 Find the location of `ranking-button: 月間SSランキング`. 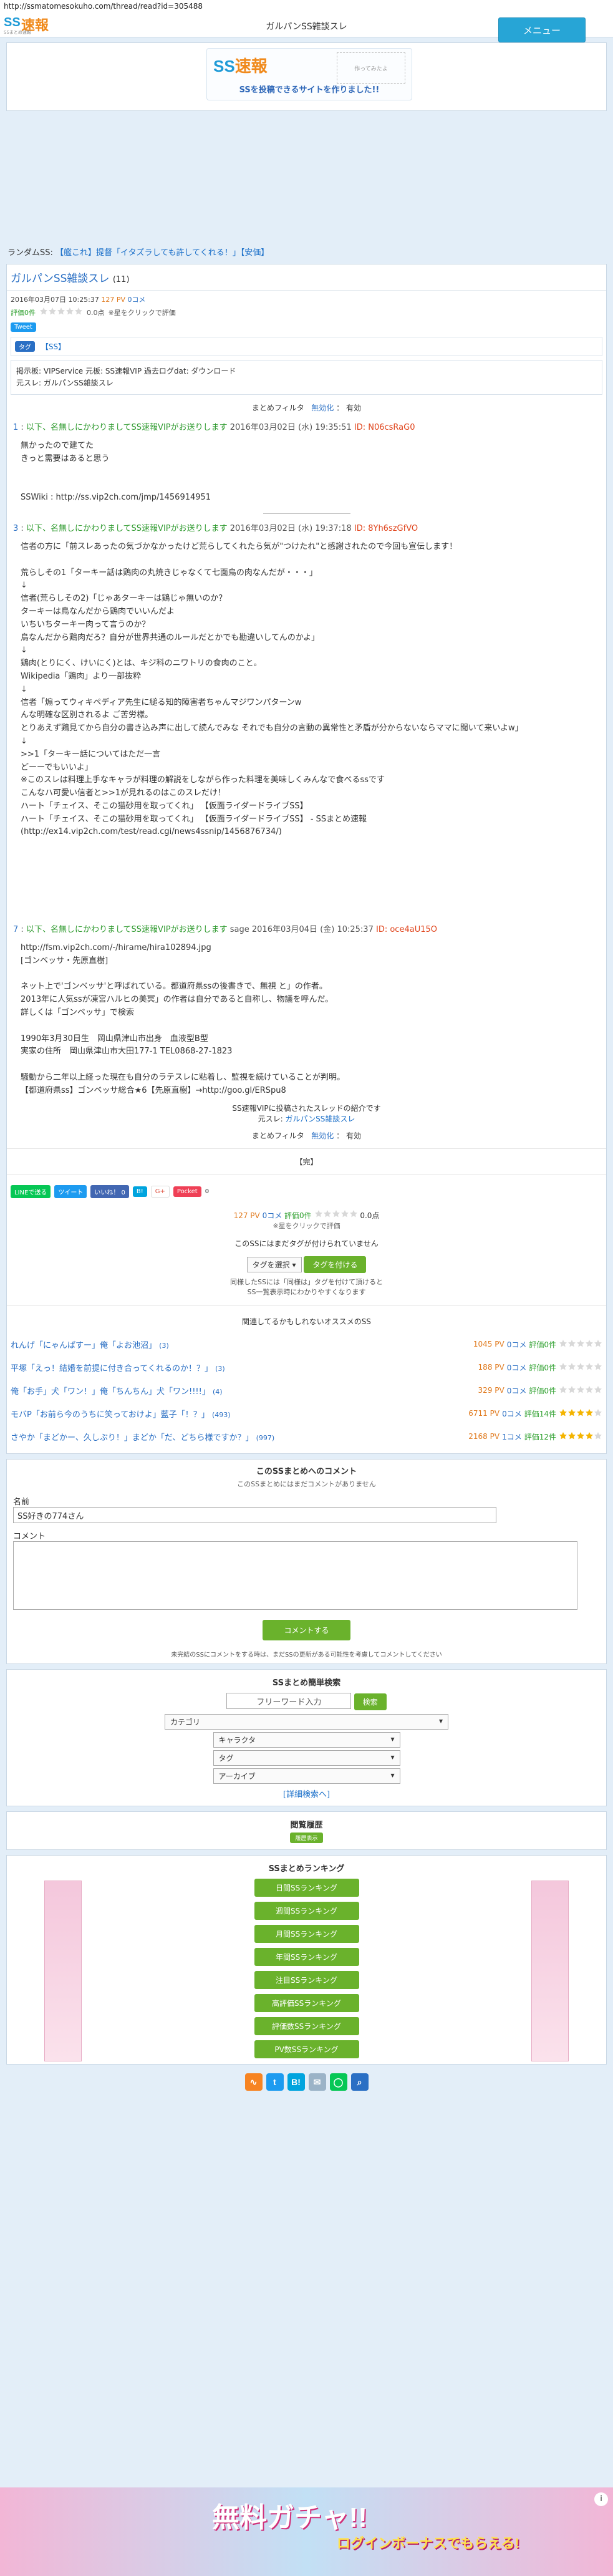

ranking-button: 月間SSランキング is located at coordinates (306, 1933).